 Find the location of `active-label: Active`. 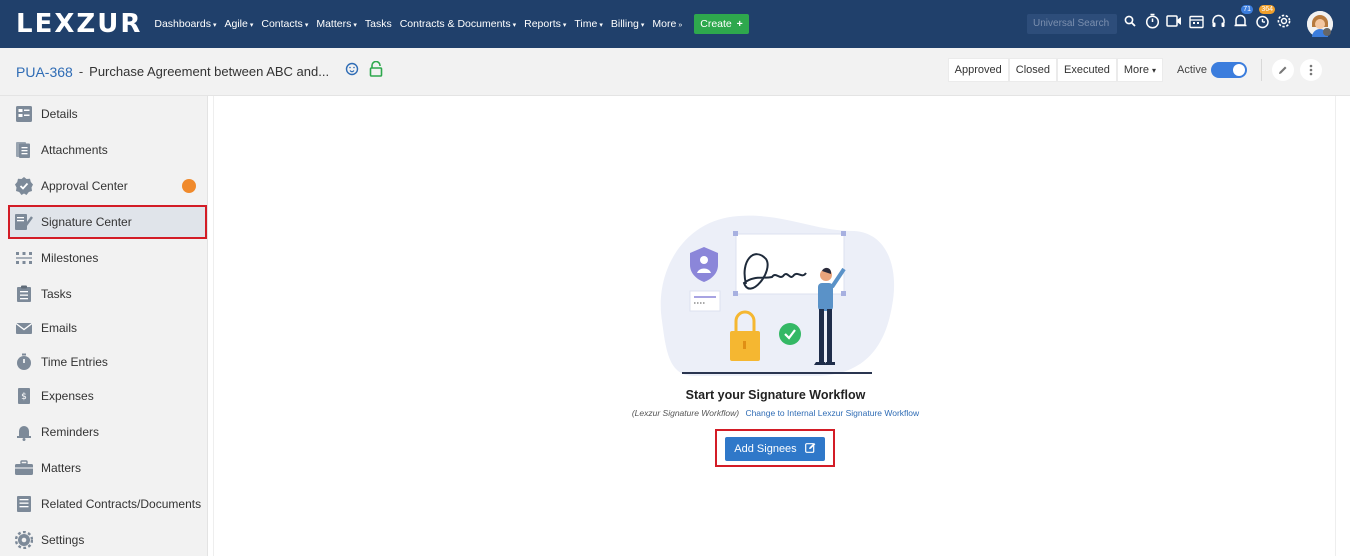

active-label: Active is located at coordinates (1192, 70).